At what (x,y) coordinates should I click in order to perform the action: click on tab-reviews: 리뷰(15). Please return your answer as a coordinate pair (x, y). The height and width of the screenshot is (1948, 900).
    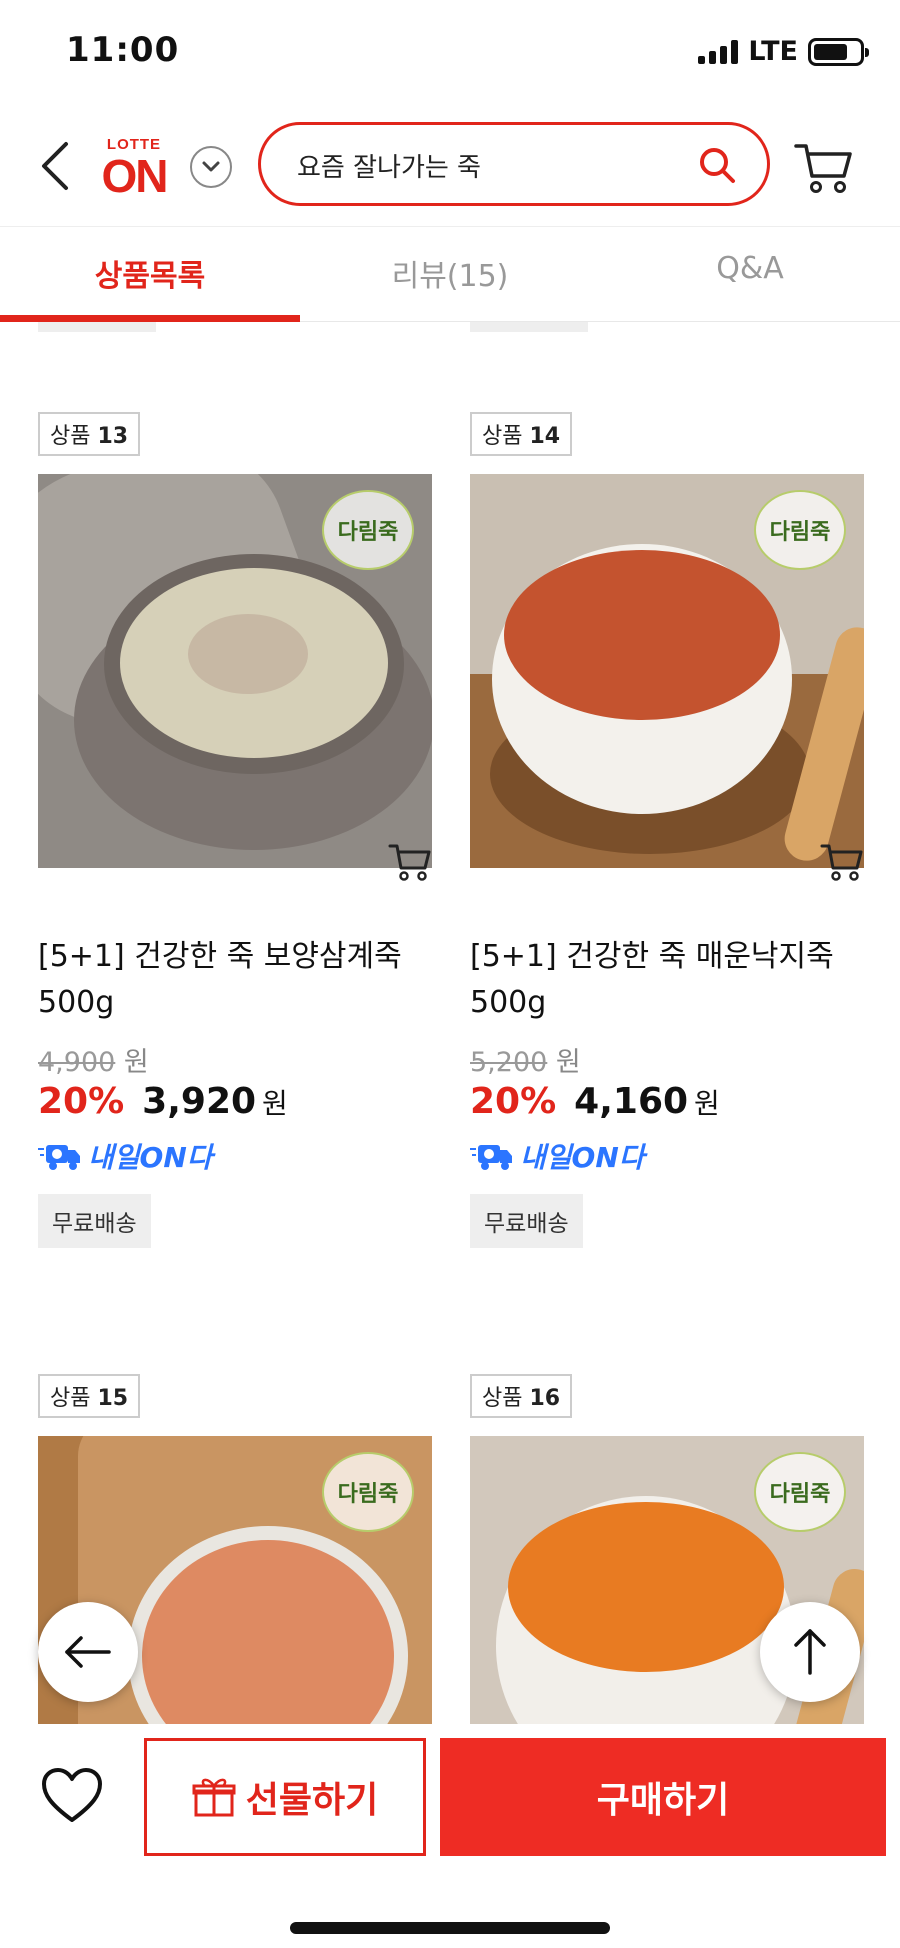
    Looking at the image, I should click on (450, 274).